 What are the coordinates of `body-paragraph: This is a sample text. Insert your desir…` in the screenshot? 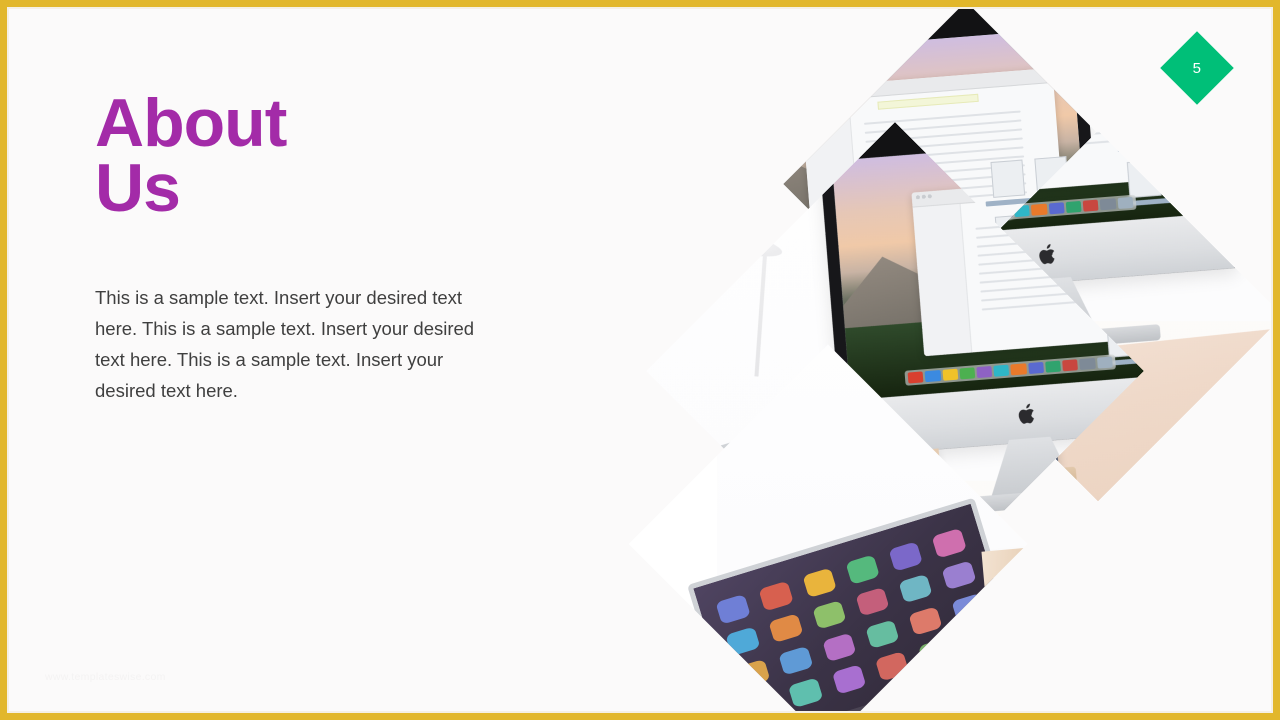 It's located at (285, 344).